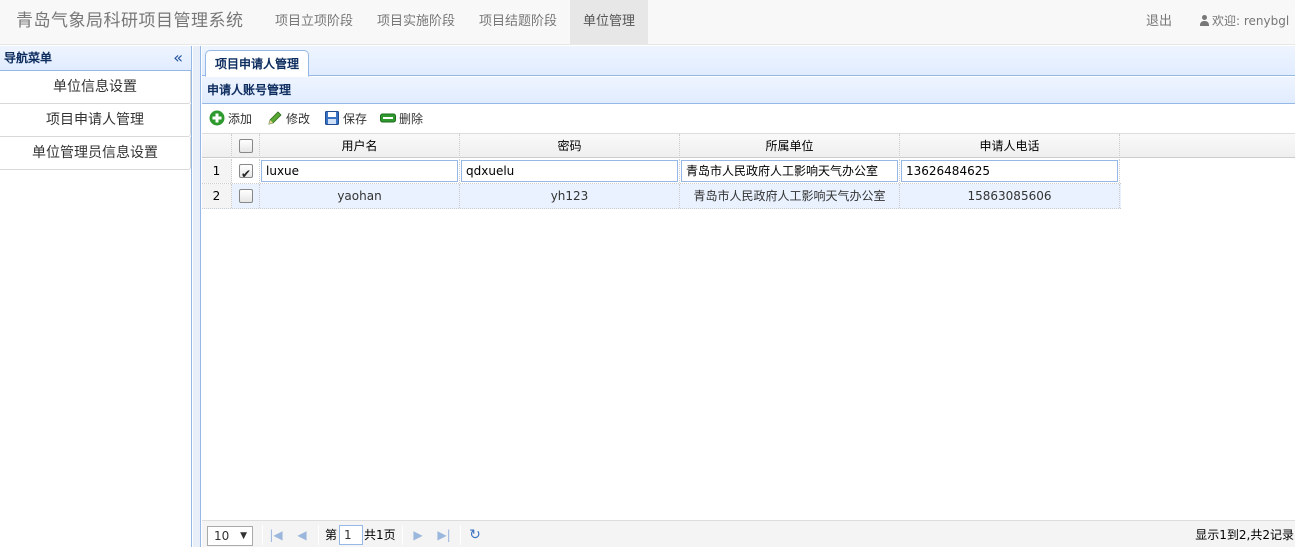  I want to click on grid-header: 用户名 密码 所属单位 申请人电话, so click(748, 146).